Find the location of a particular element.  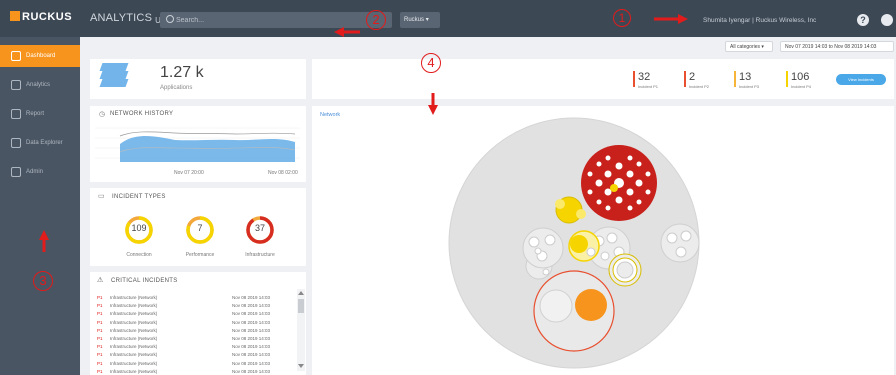

app-title-text: ANALYTICS is located at coordinates (121, 18).